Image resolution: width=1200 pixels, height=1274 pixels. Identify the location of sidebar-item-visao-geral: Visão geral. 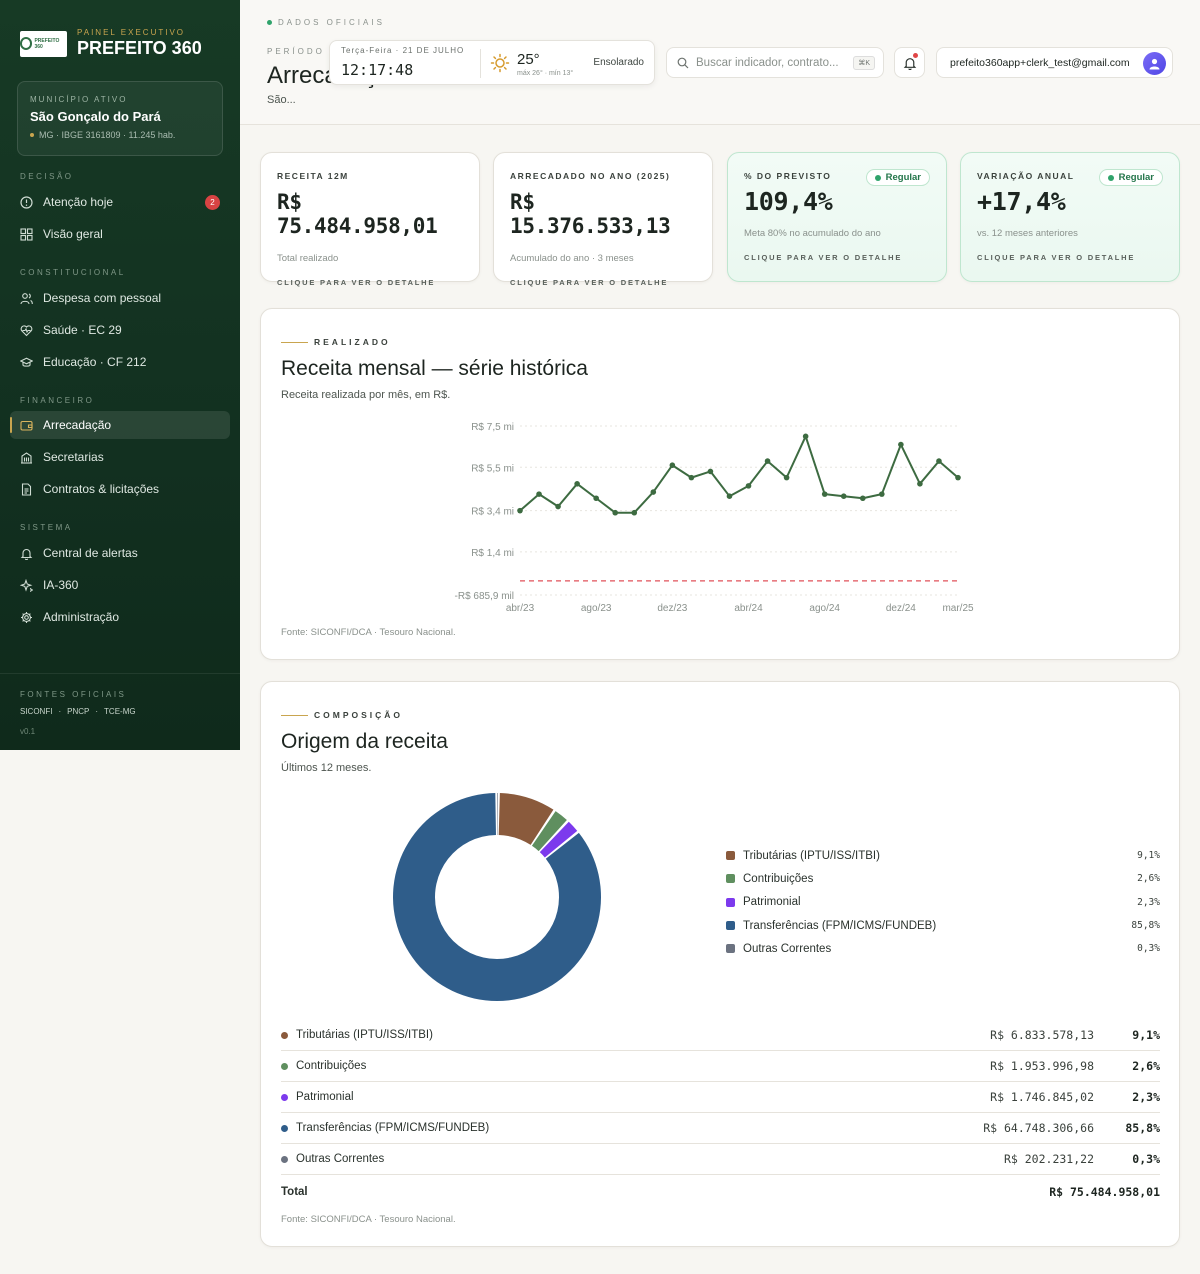
(120, 234).